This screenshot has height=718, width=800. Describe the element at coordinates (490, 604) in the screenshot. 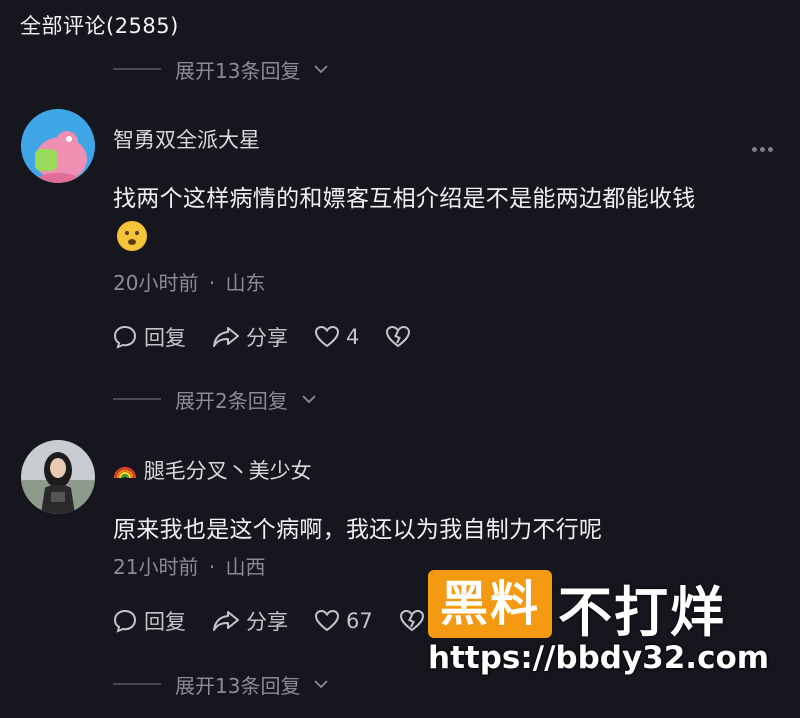

I see `watermark-badge: 黑料` at that location.